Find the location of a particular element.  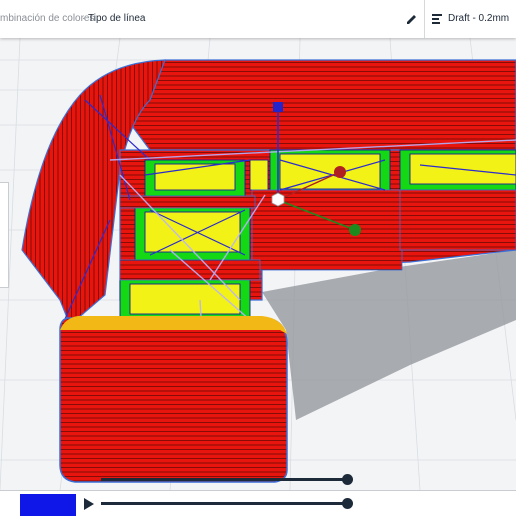

color-scheme-panel is located at coordinates (4, 235).